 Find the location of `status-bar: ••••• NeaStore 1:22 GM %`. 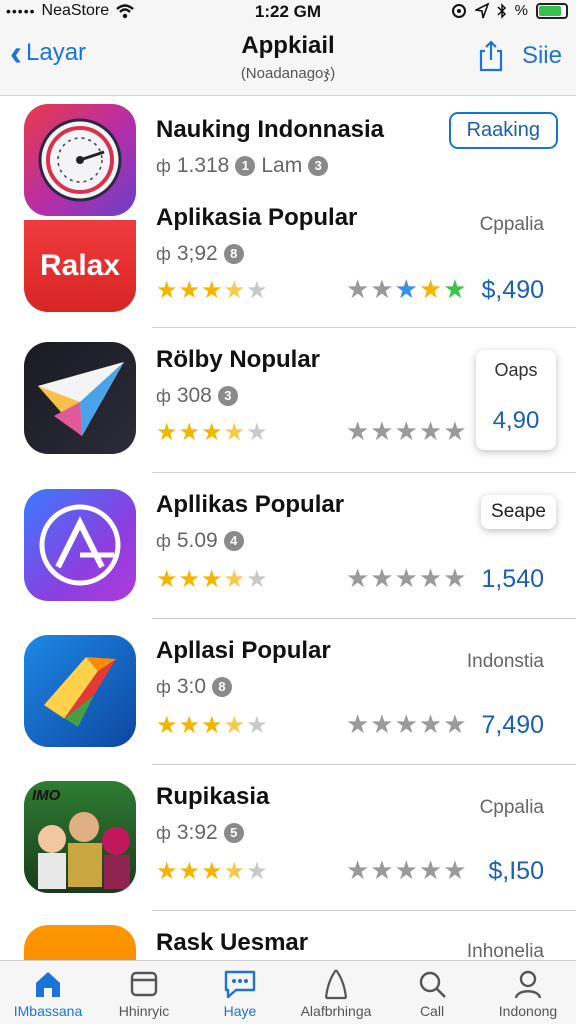

status-bar: ••••• NeaStore 1:22 GM % is located at coordinates (288, 12).